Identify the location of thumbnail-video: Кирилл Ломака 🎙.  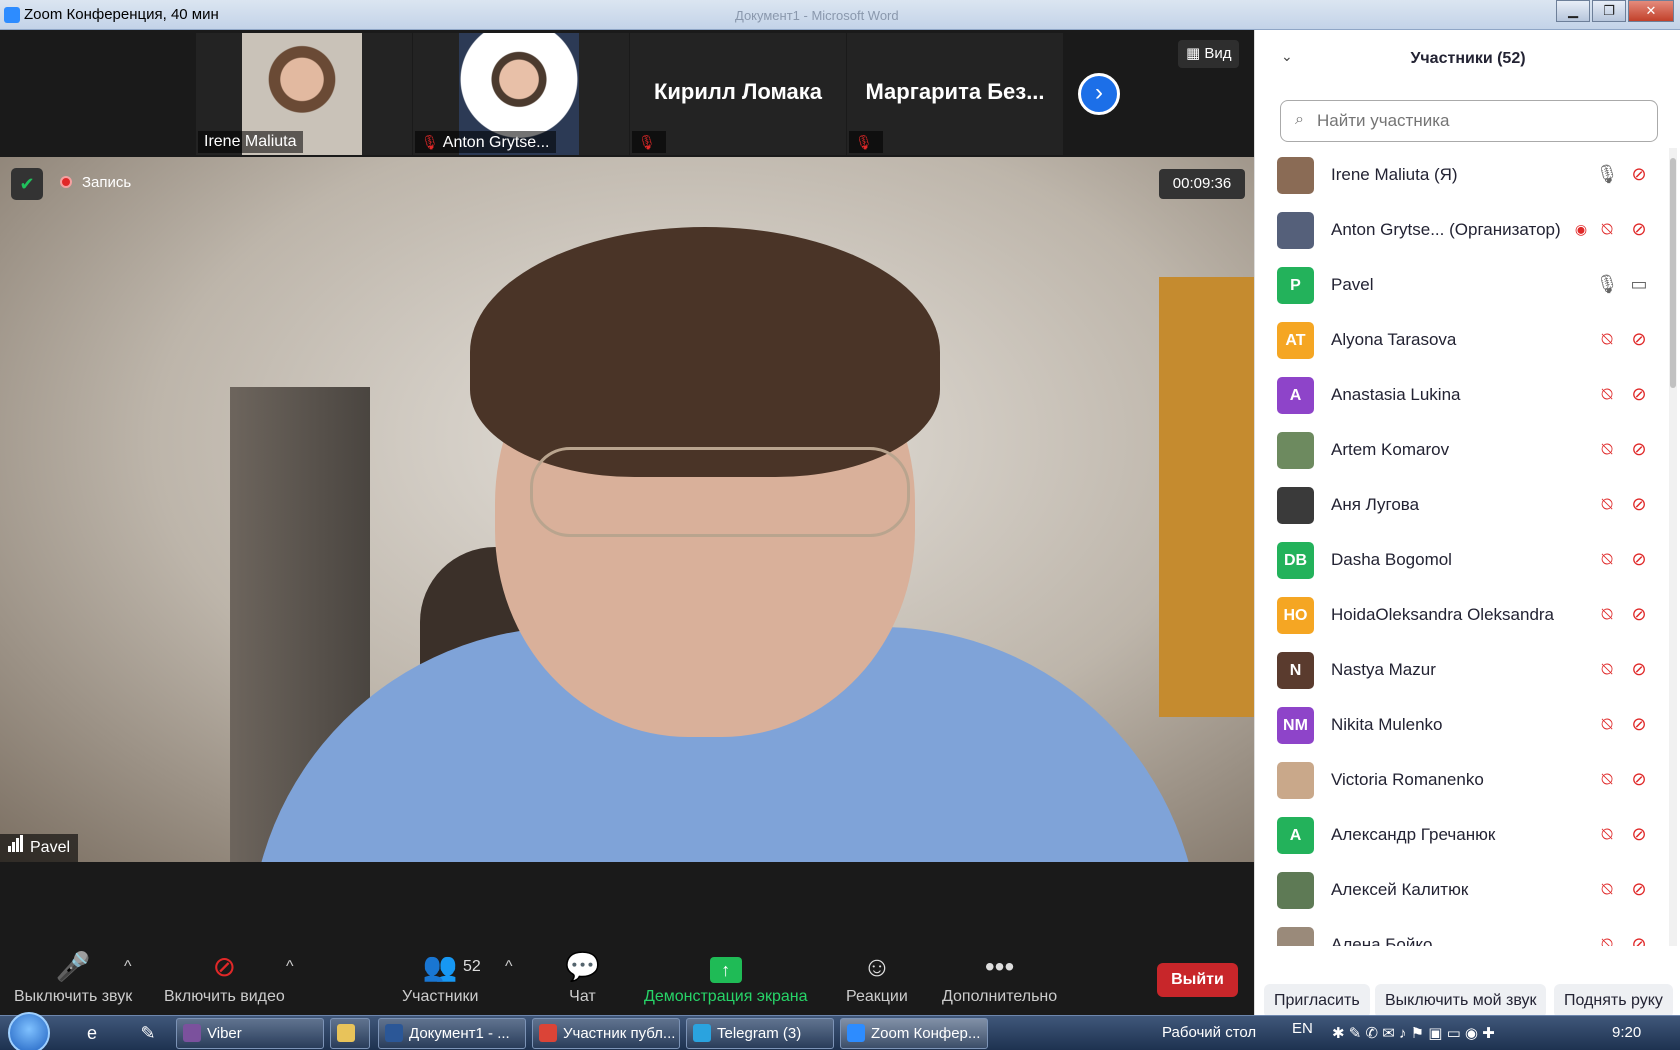
(738, 94).